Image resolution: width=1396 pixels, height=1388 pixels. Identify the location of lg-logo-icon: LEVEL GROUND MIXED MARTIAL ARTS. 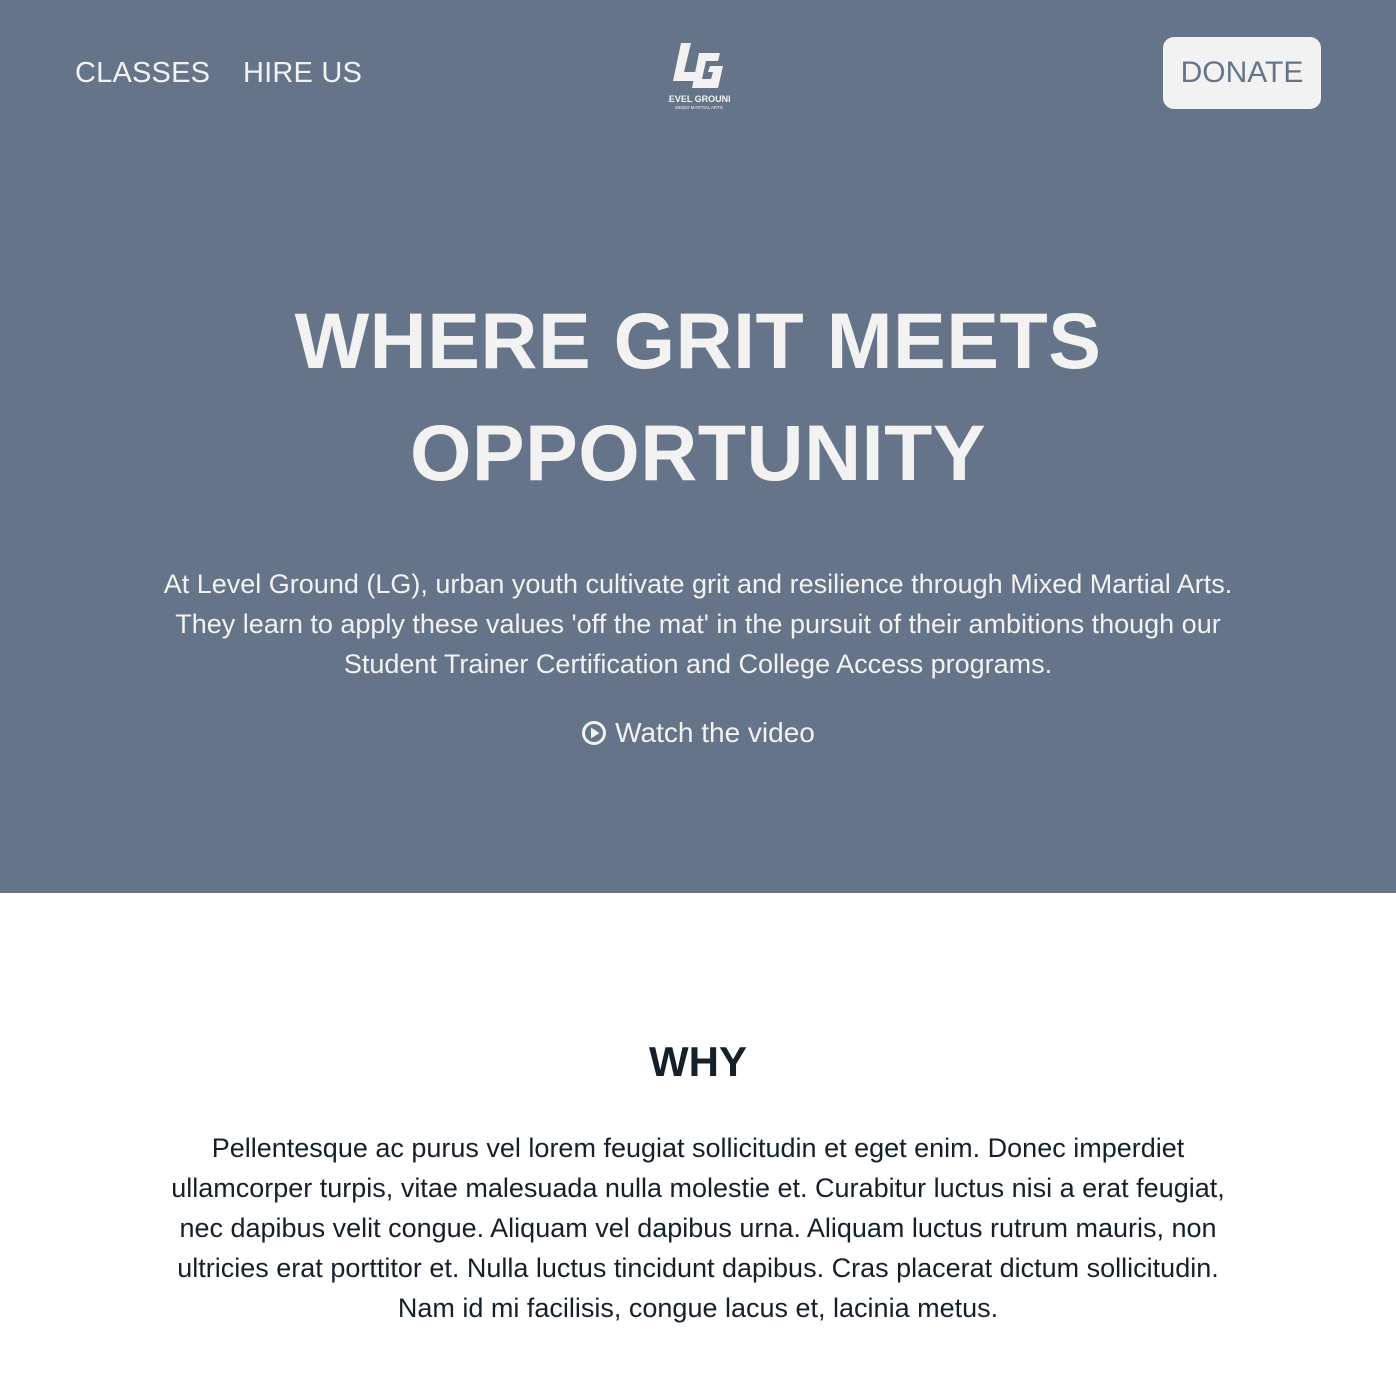
(699, 76).